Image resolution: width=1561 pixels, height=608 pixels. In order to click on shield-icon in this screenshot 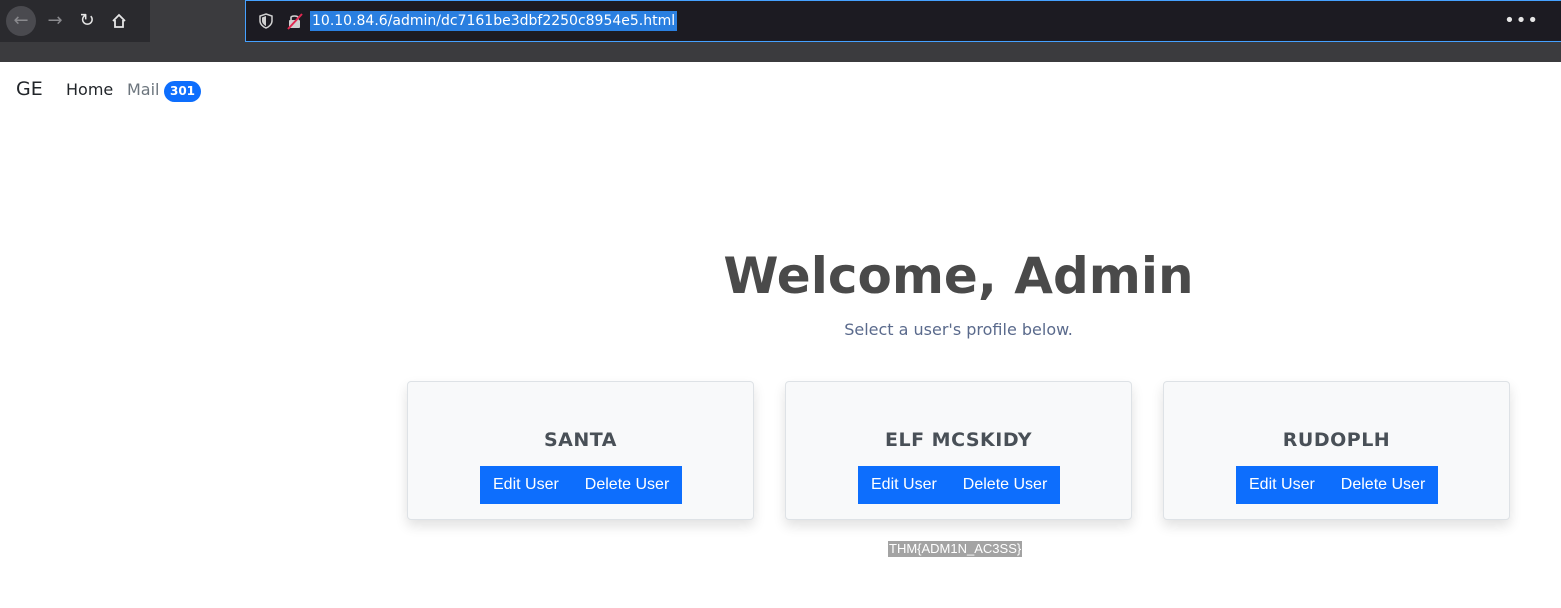, I will do `click(266, 21)`.